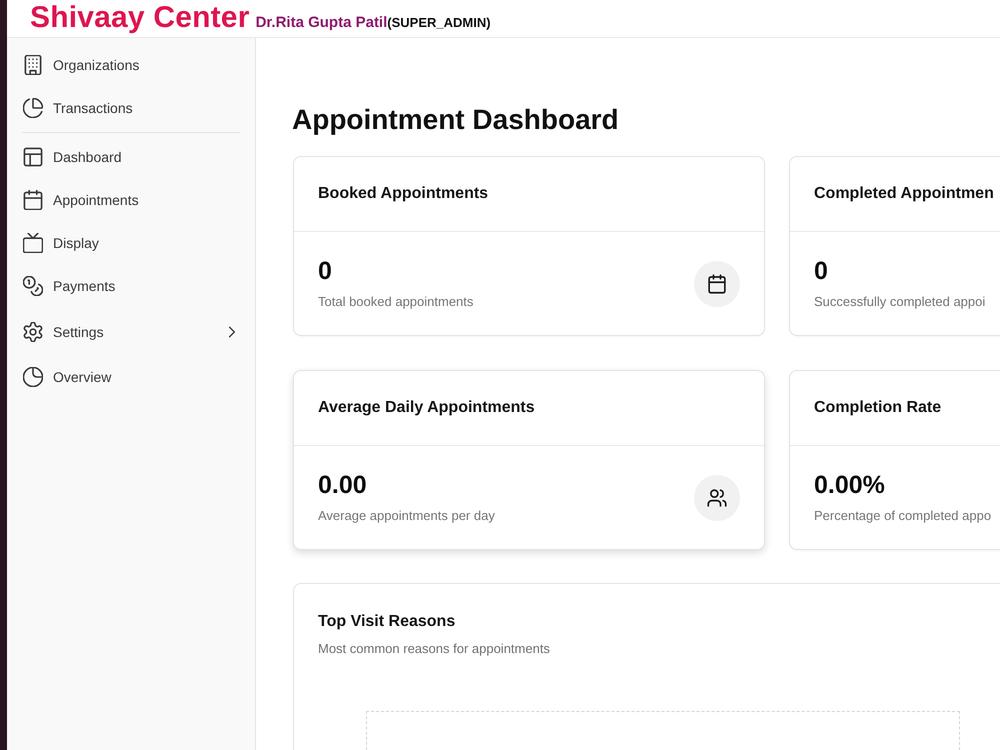  Describe the element at coordinates (131, 242) in the screenshot. I see `sidebar-item: Display` at that location.